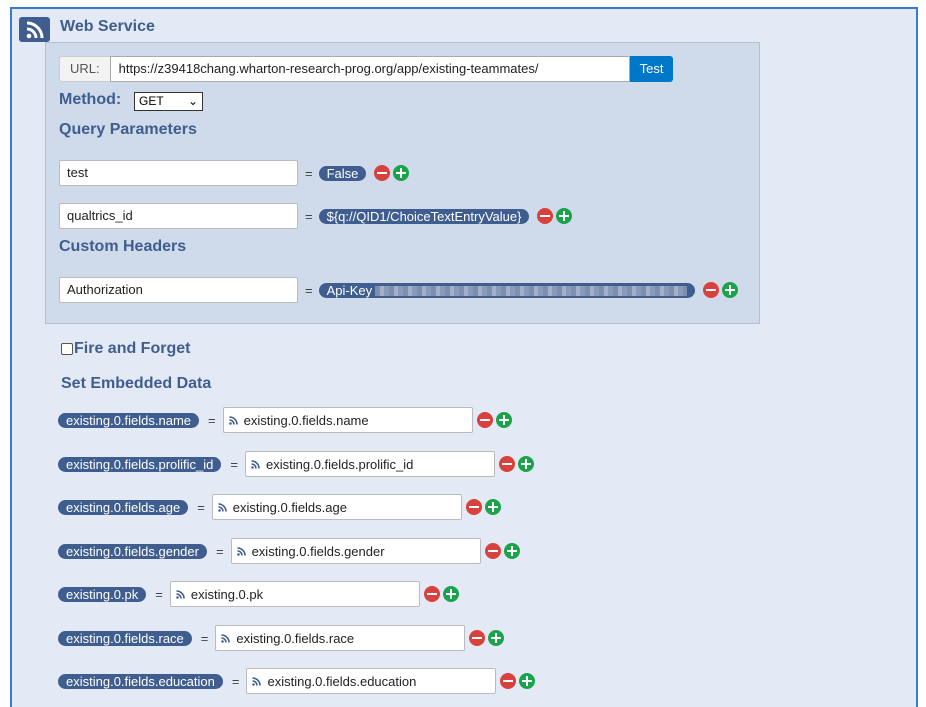  Describe the element at coordinates (132, 348) in the screenshot. I see `fire-and-forget-label: Fire and Forget` at that location.